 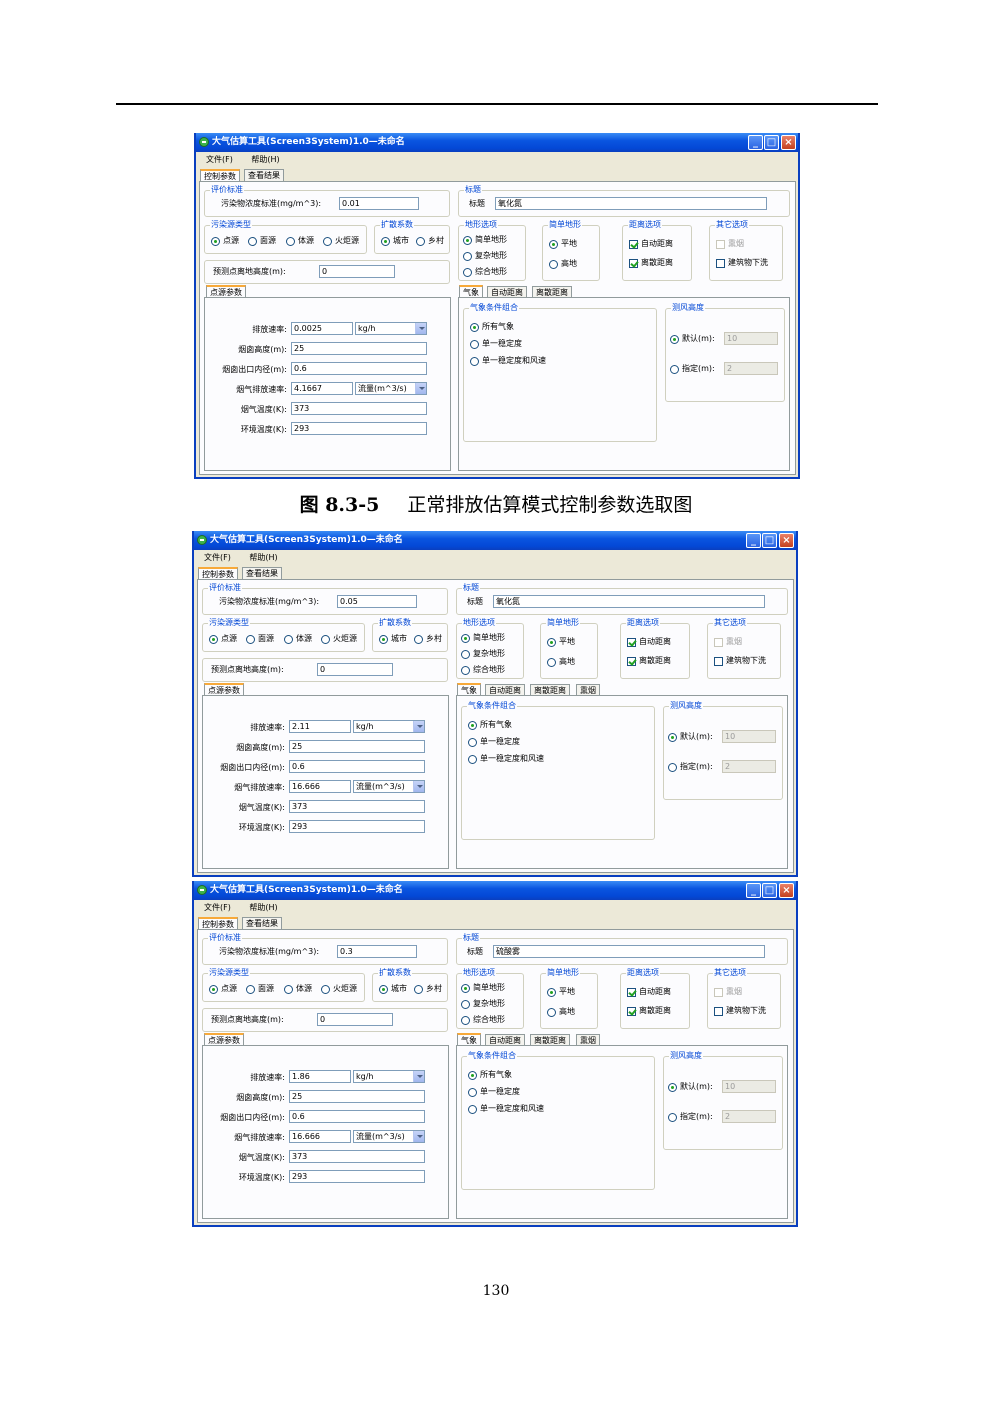 I want to click on gas-temp-input: 373, so click(x=359, y=408).